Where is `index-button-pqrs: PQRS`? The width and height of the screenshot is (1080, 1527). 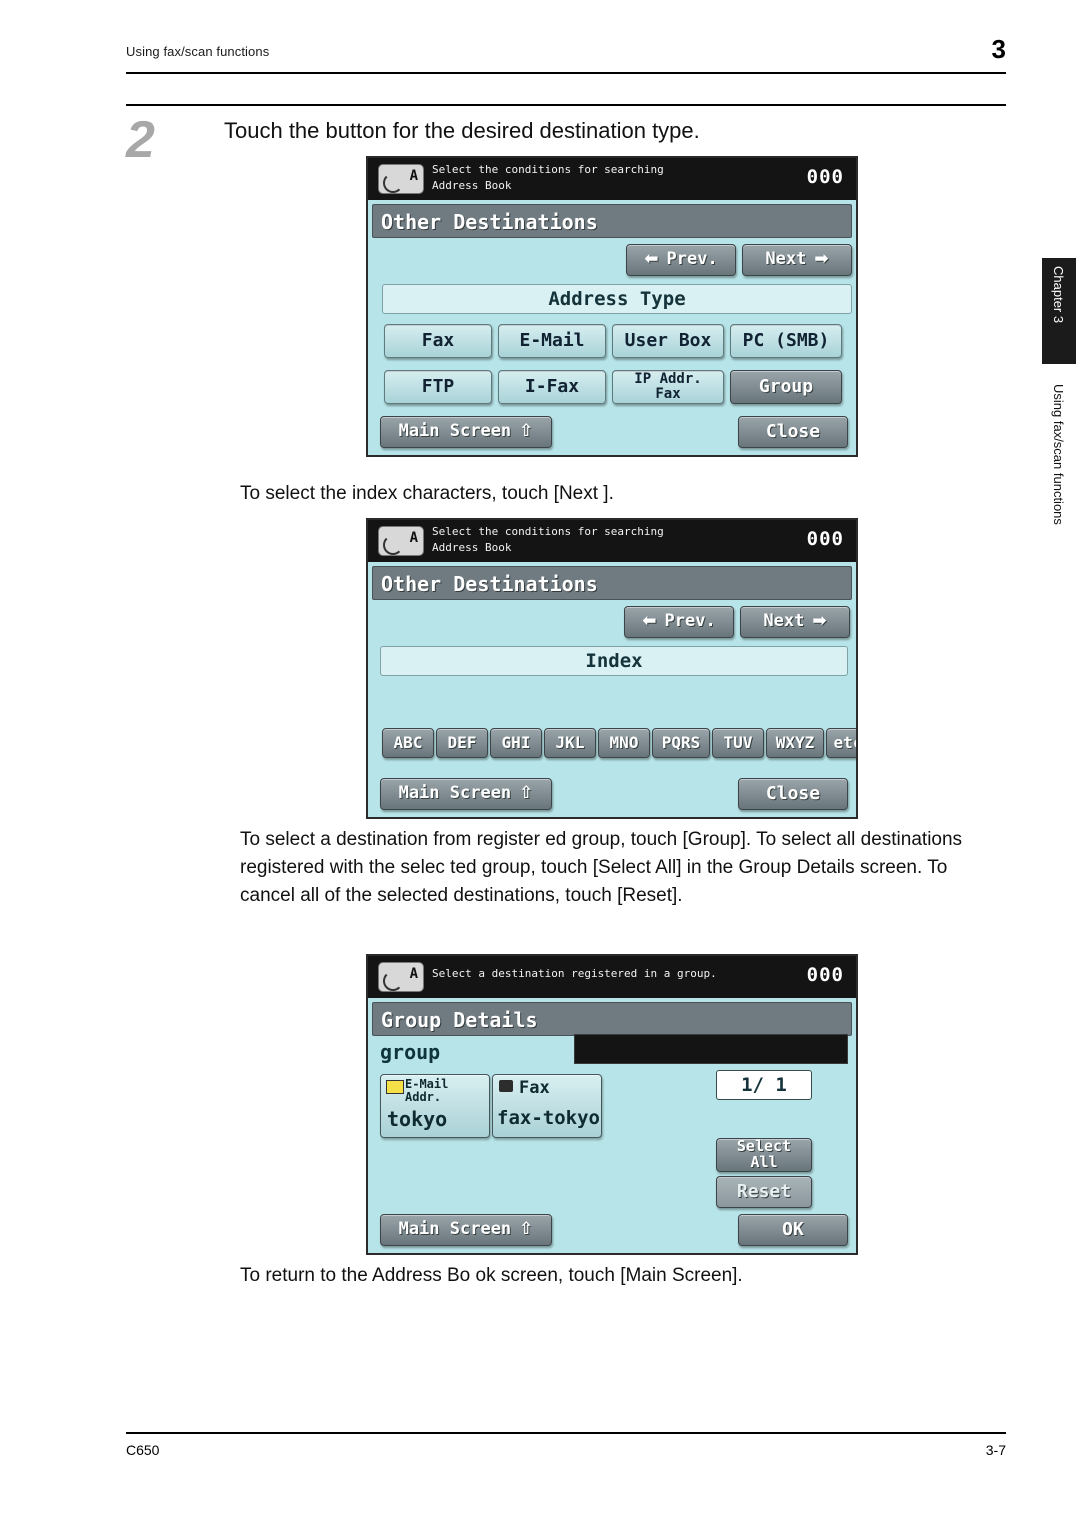
index-button-pqrs: PQRS is located at coordinates (681, 743).